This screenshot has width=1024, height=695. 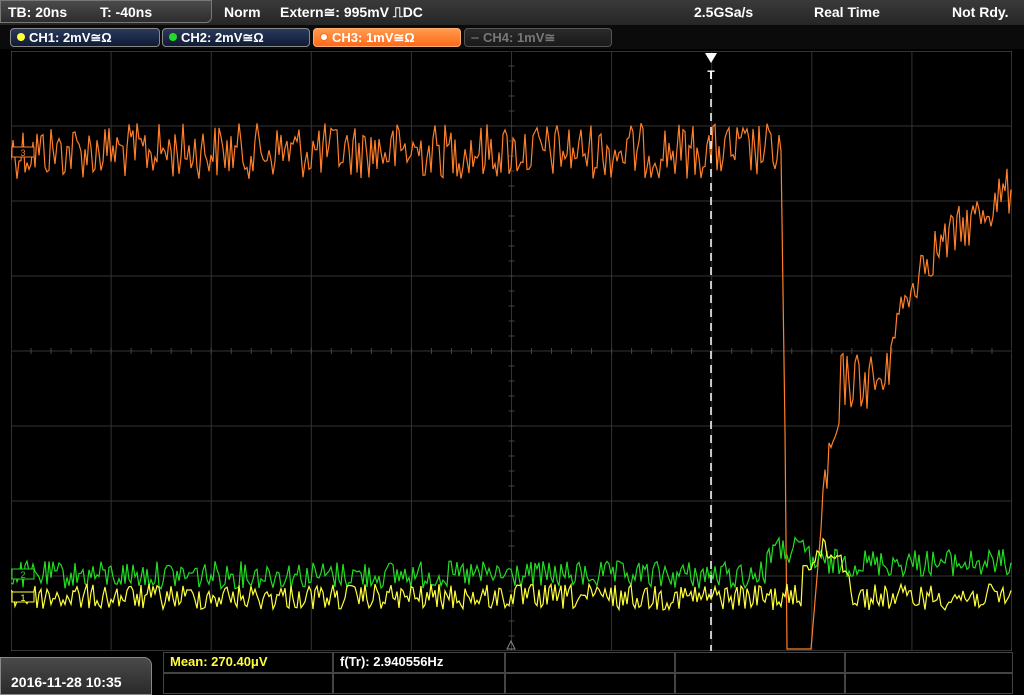 What do you see at coordinates (980, 12) in the screenshot?
I see `acquisition-status: Not Rdy.` at bounding box center [980, 12].